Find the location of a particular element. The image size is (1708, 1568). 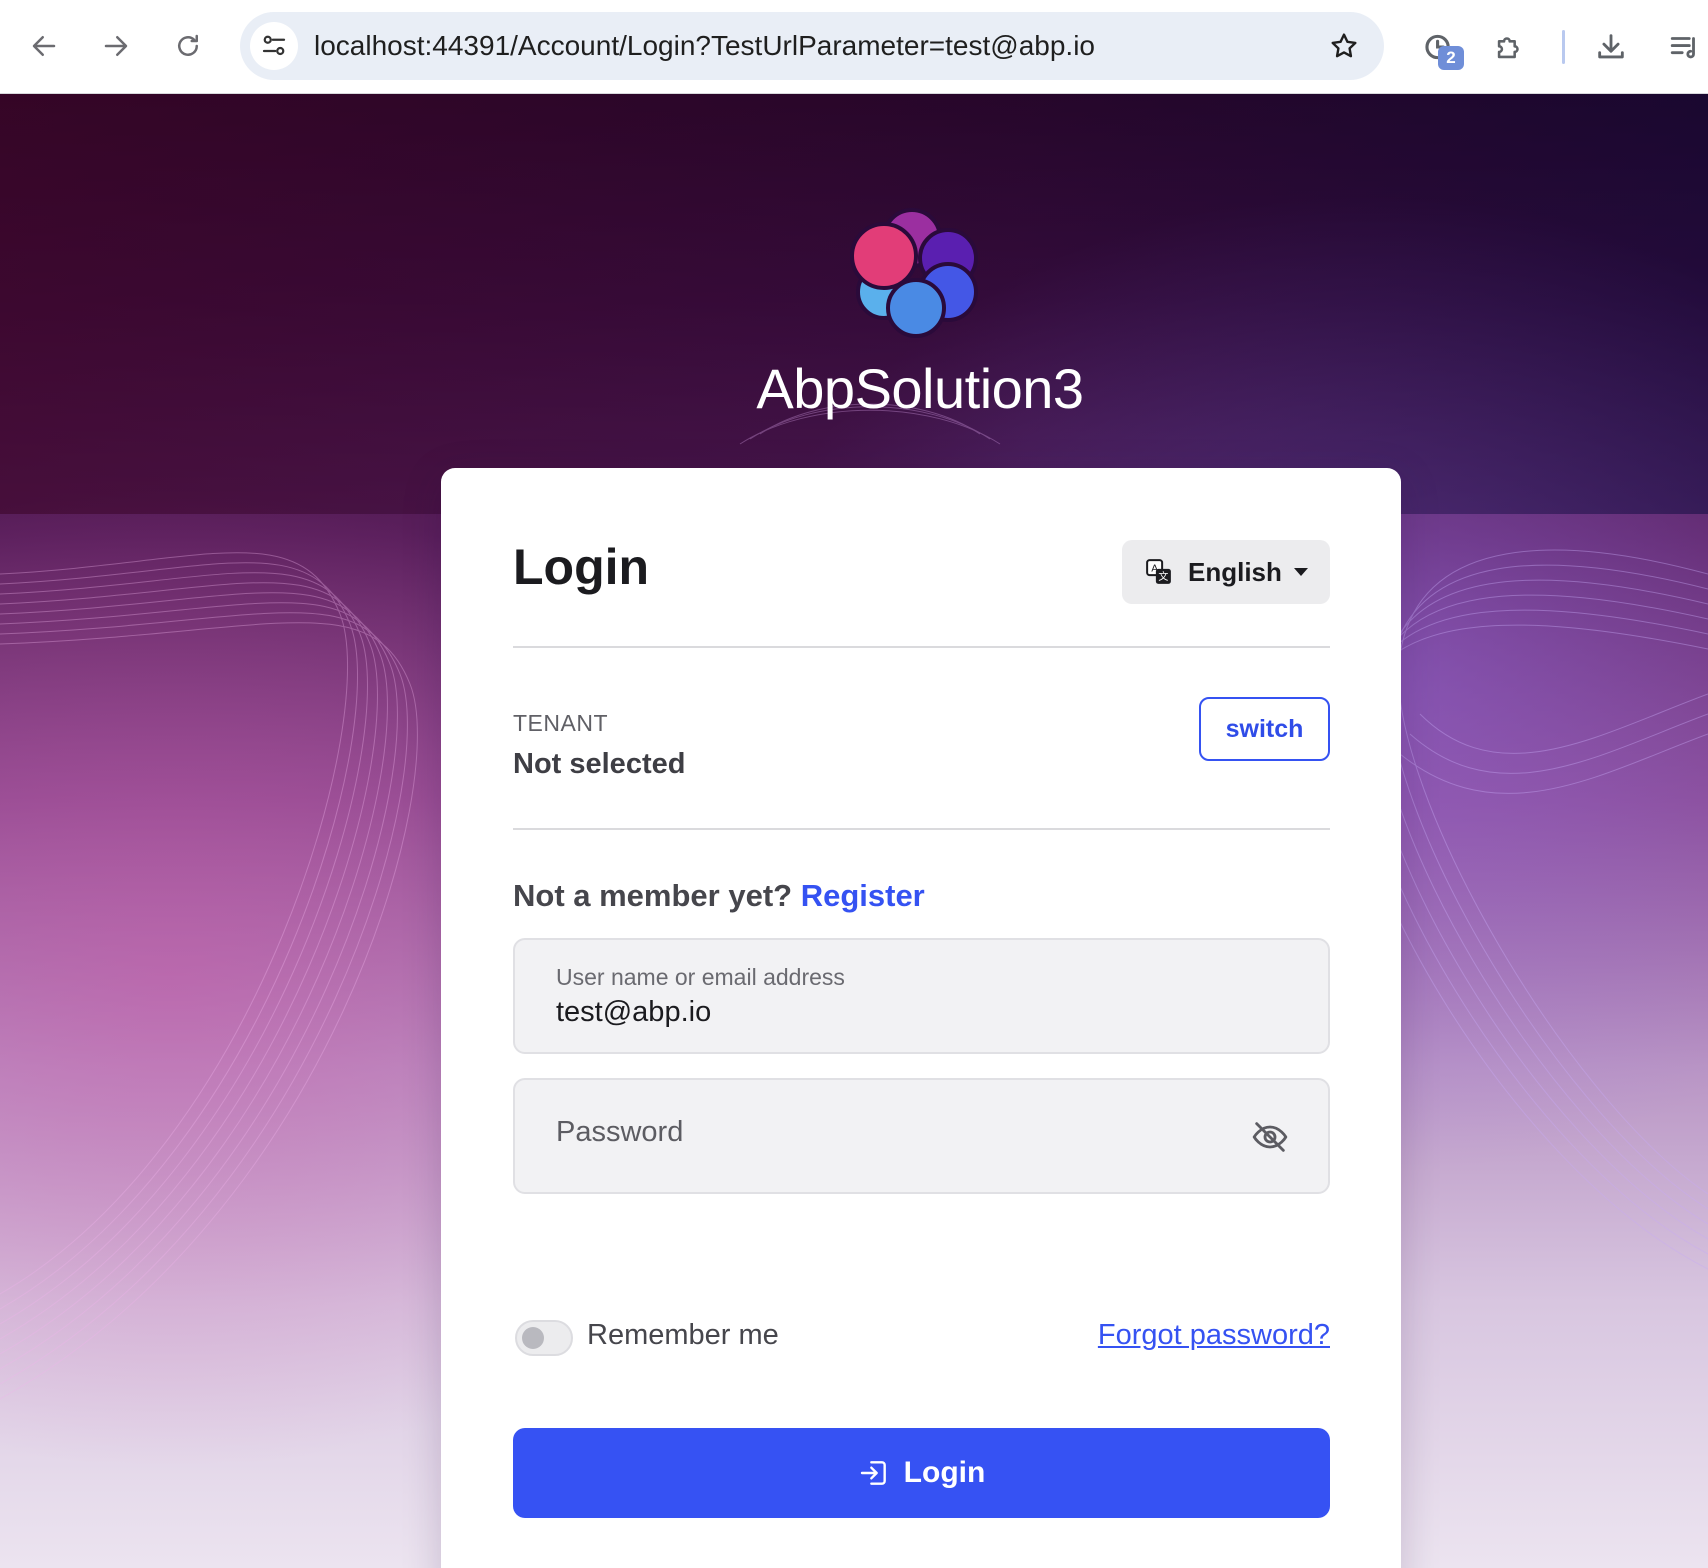

register-link: Register is located at coordinates (863, 895).